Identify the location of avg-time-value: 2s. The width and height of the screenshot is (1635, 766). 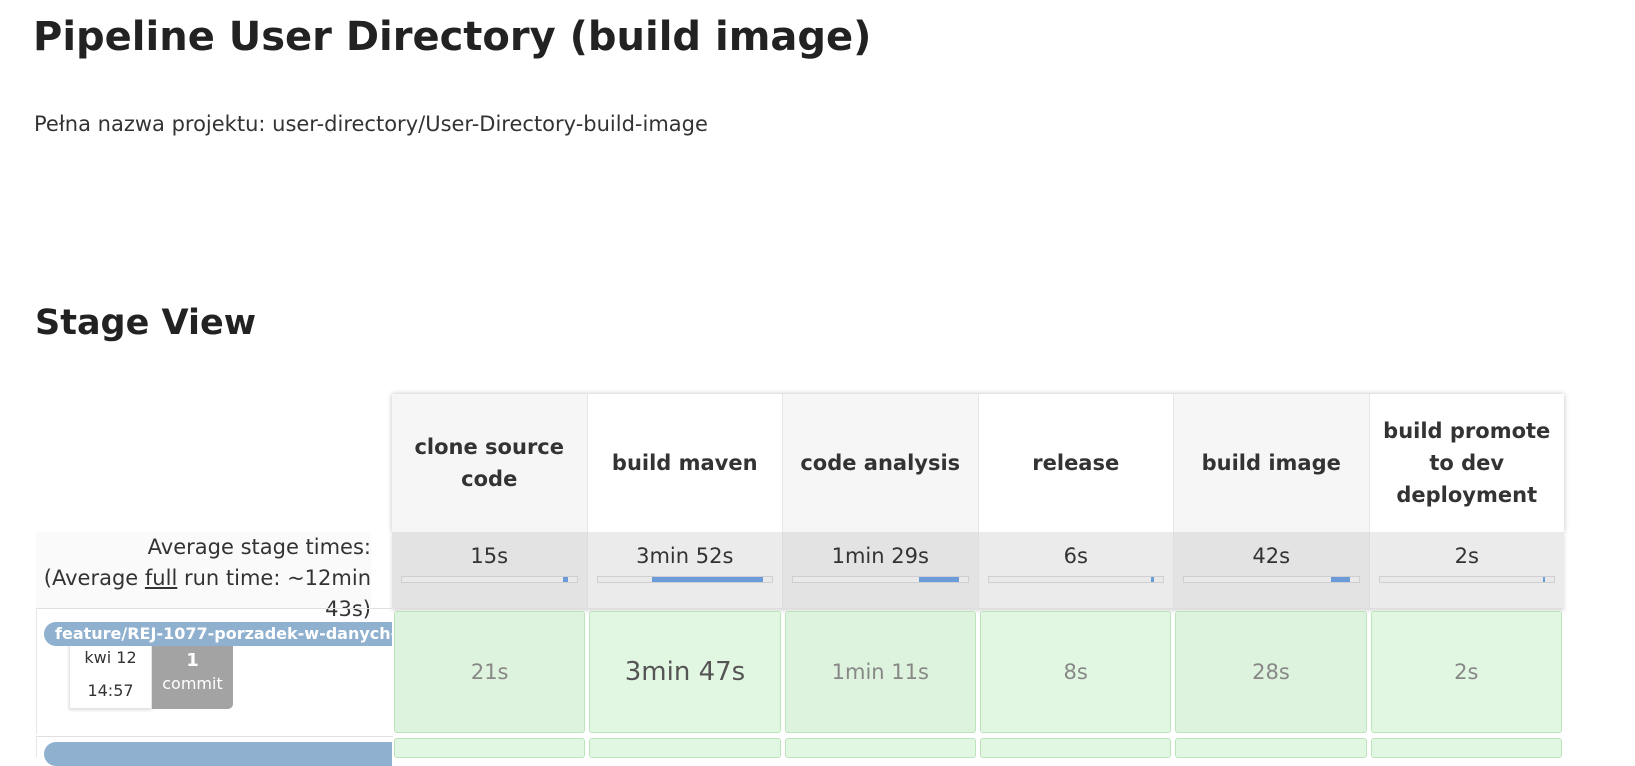
(1466, 556).